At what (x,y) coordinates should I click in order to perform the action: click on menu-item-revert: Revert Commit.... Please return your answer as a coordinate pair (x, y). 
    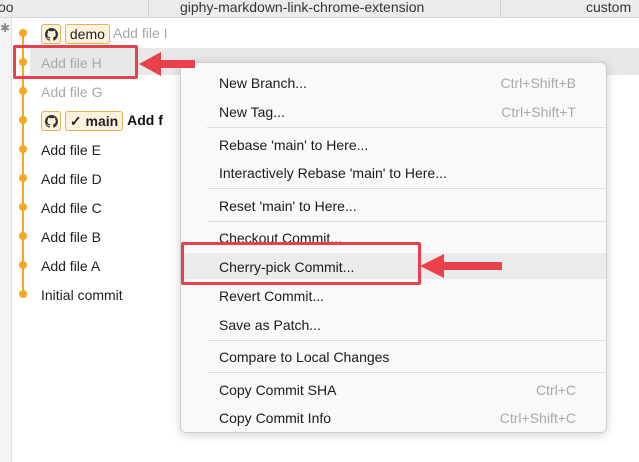
    Looking at the image, I should click on (393, 295).